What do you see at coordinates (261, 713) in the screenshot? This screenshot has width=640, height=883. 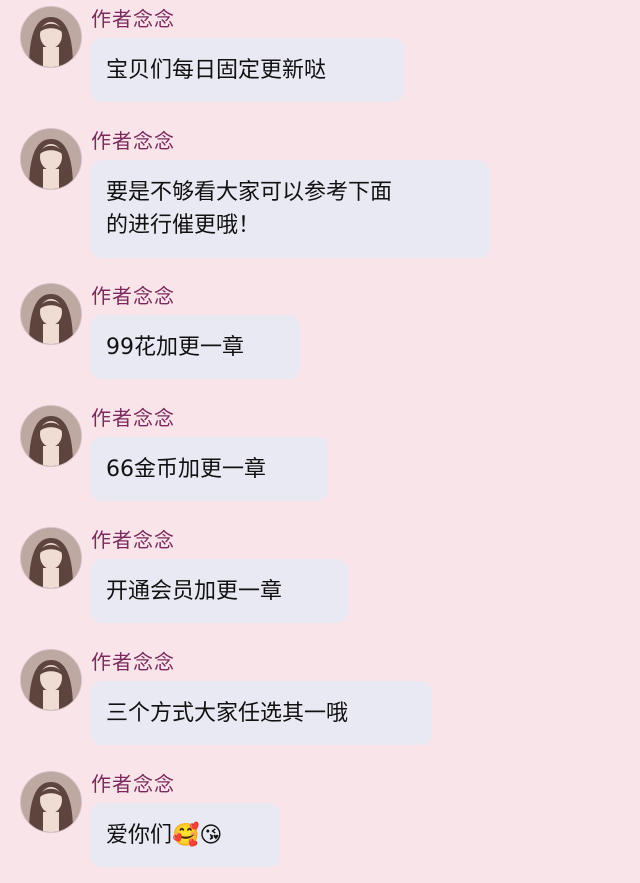 I see `message-bubble: 三个方式大家任选其一哦` at bounding box center [261, 713].